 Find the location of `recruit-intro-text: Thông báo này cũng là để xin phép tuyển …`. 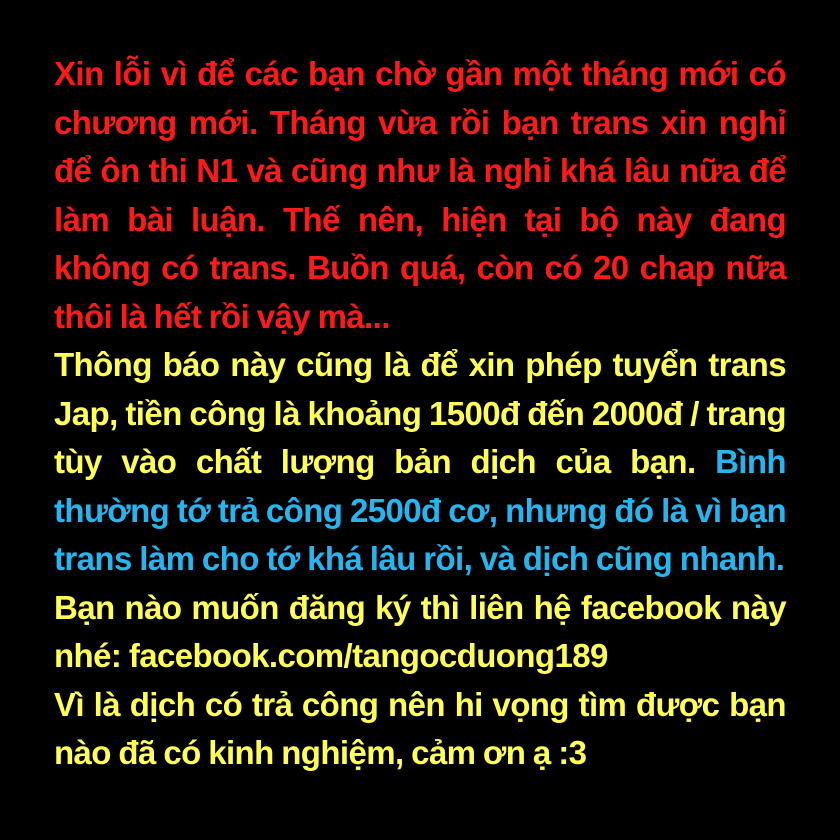

recruit-intro-text: Thông báo này cũng là để xin phép tuyển … is located at coordinates (420, 413).